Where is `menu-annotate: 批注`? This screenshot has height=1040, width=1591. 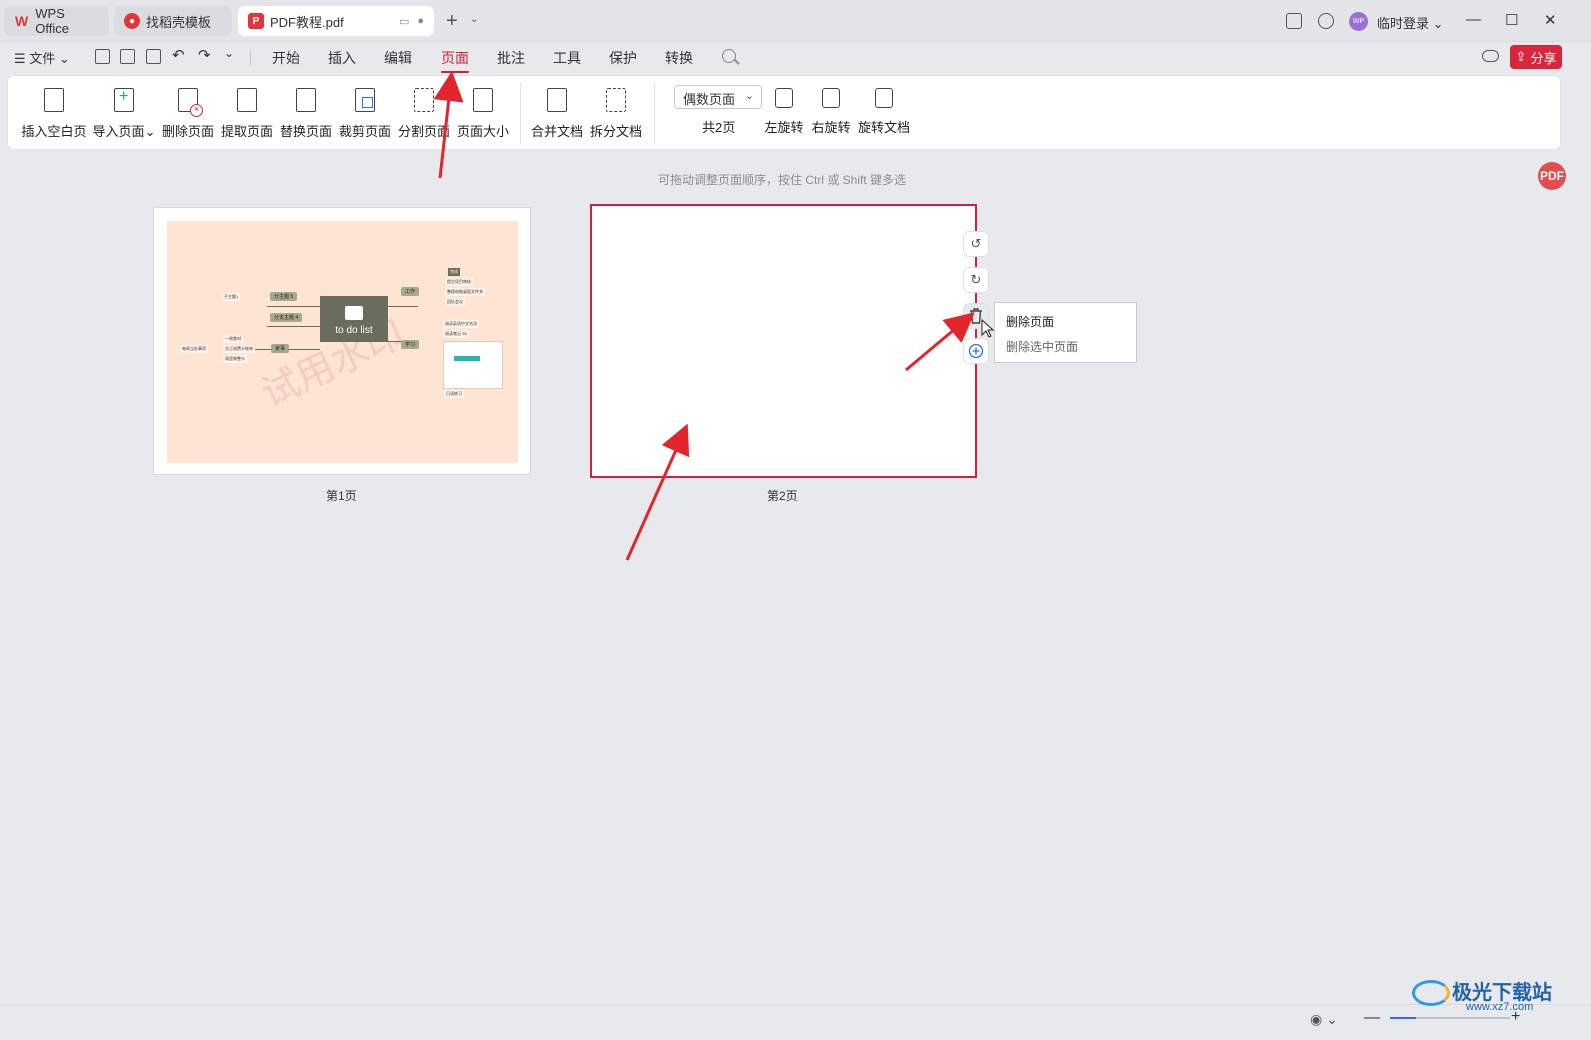 menu-annotate: 批注 is located at coordinates (511, 58).